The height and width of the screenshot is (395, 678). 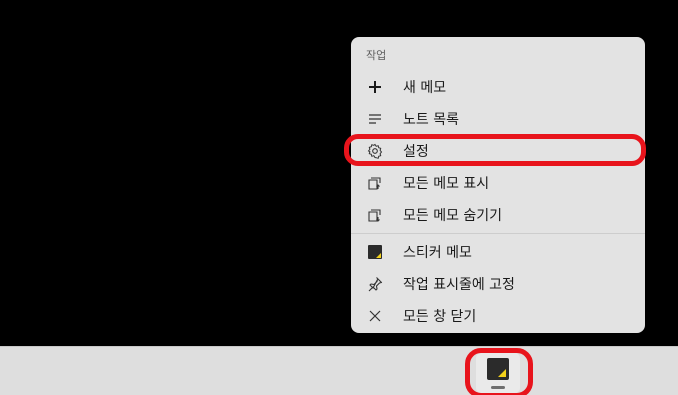 I want to click on taskbar, so click(x=339, y=370).